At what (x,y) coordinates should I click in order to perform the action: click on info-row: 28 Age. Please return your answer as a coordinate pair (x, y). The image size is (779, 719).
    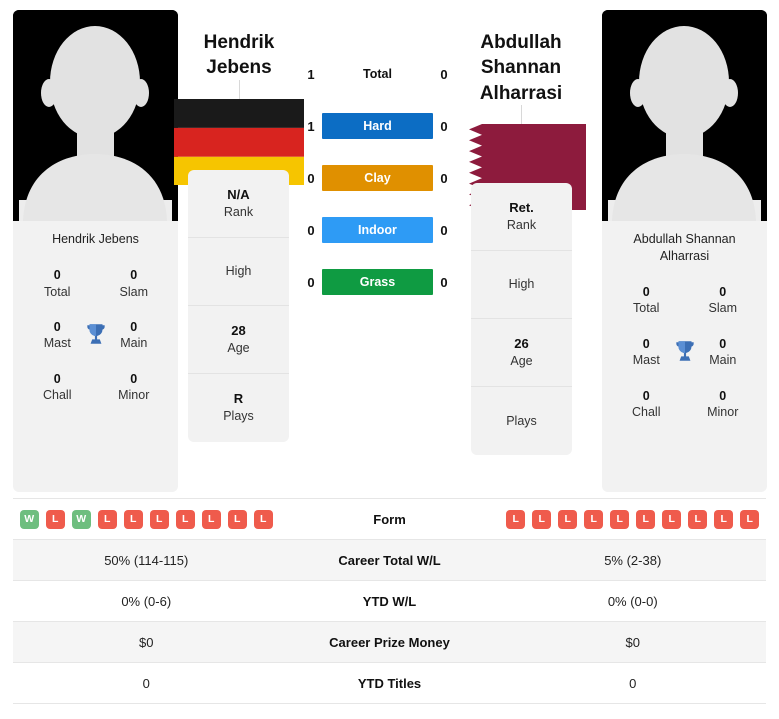
    Looking at the image, I should click on (238, 340).